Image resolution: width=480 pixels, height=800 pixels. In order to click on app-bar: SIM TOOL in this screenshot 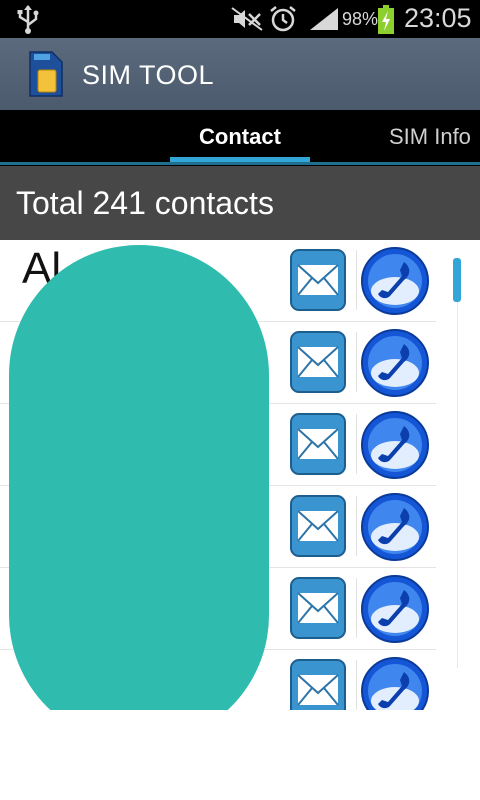, I will do `click(240, 74)`.